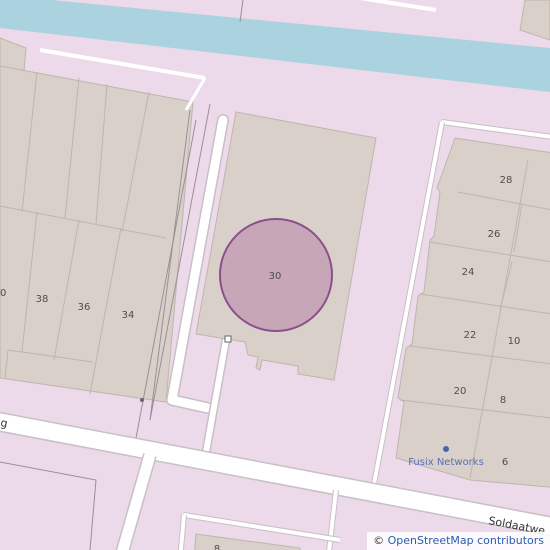 This screenshot has height=550, width=550. Describe the element at coordinates (514, 341) in the screenshot. I see `house-number-10: 10` at that location.